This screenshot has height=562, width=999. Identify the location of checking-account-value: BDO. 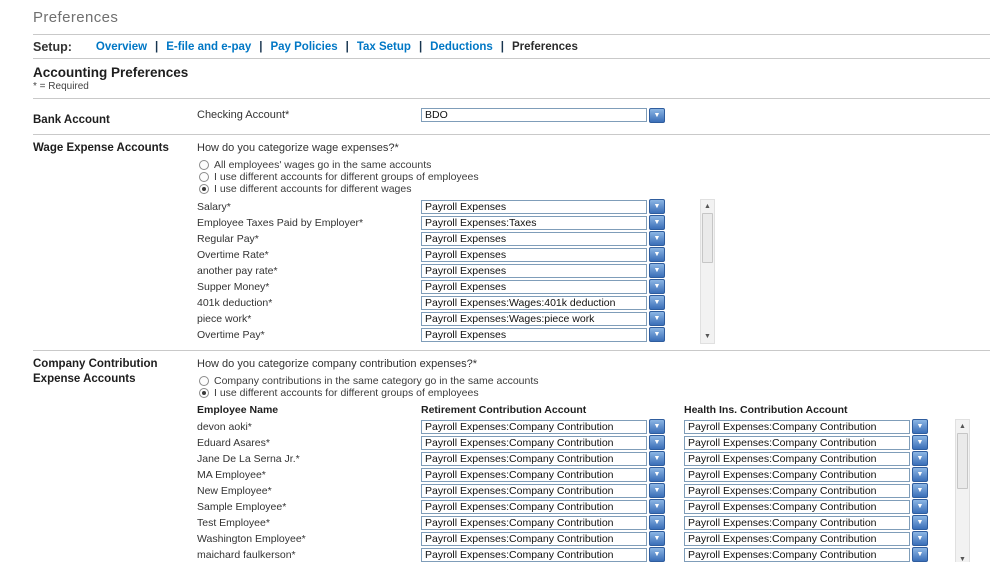
(534, 115).